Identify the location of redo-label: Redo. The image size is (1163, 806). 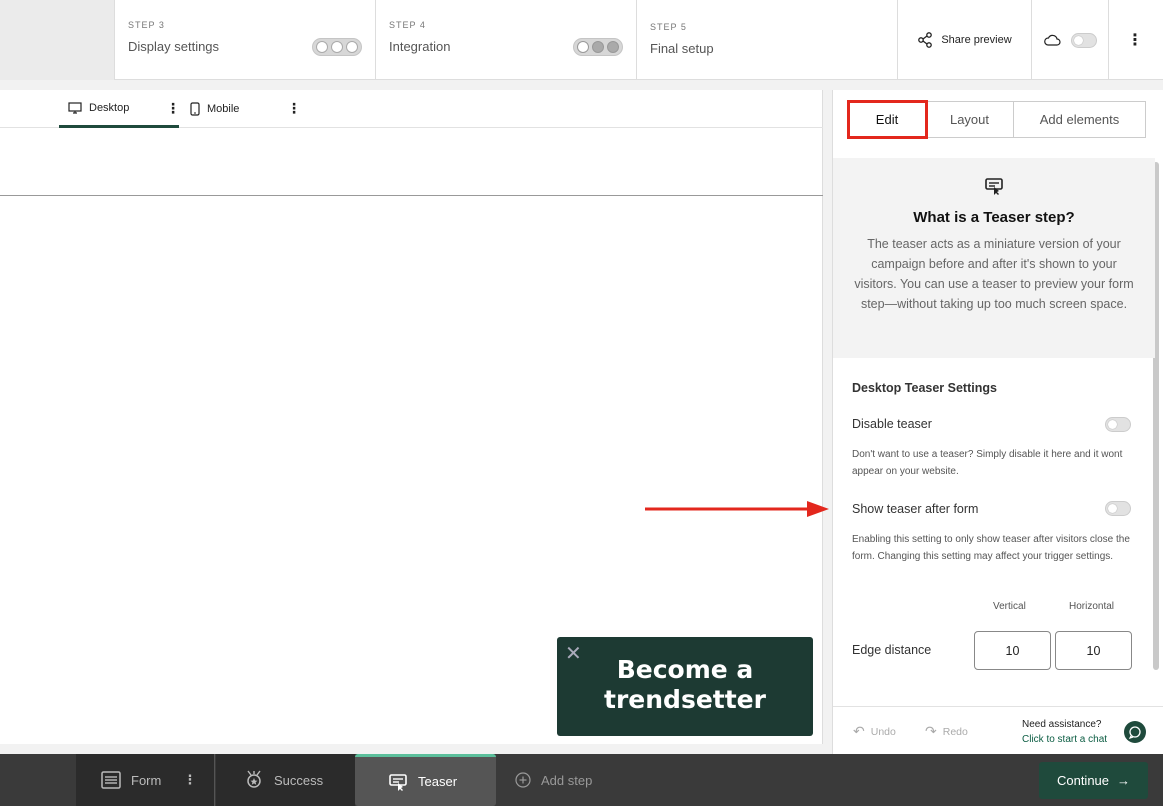
(955, 731).